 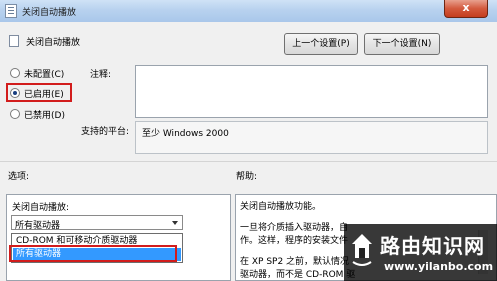 I want to click on next-setting-button: 下一个设置(N), so click(x=402, y=44).